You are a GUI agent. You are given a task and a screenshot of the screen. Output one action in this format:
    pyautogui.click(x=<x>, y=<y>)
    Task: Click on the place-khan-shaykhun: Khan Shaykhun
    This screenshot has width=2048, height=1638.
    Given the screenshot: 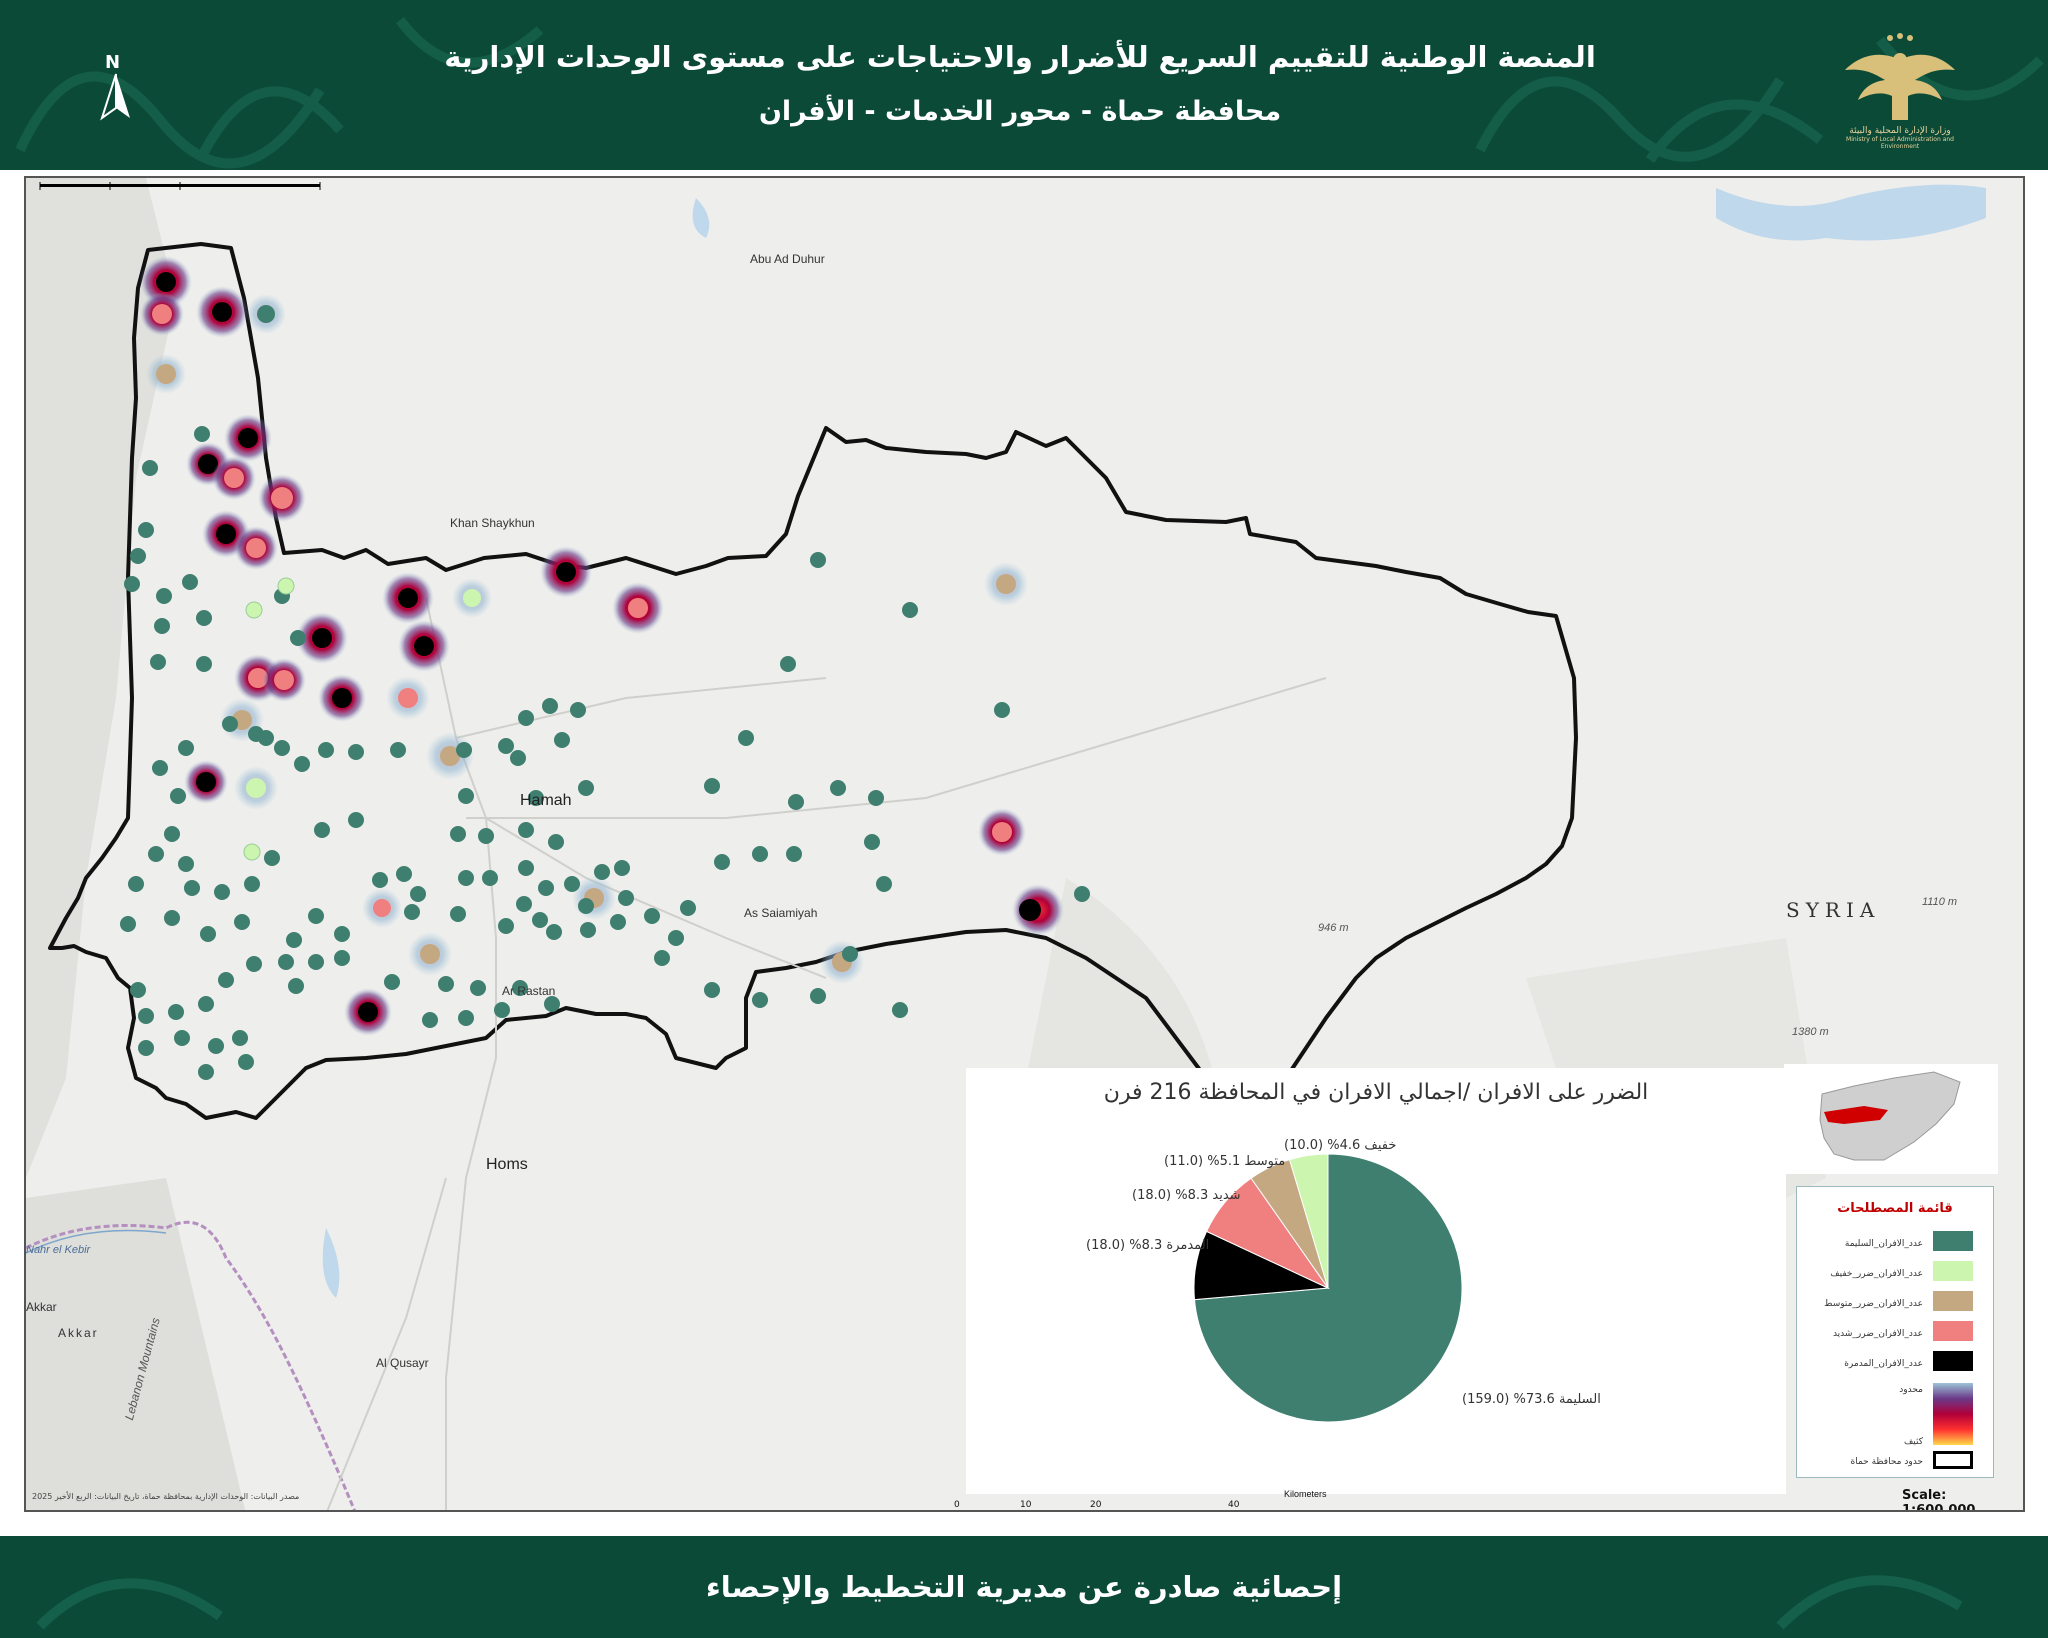 What is the action you would take?
    pyautogui.click(x=492, y=523)
    